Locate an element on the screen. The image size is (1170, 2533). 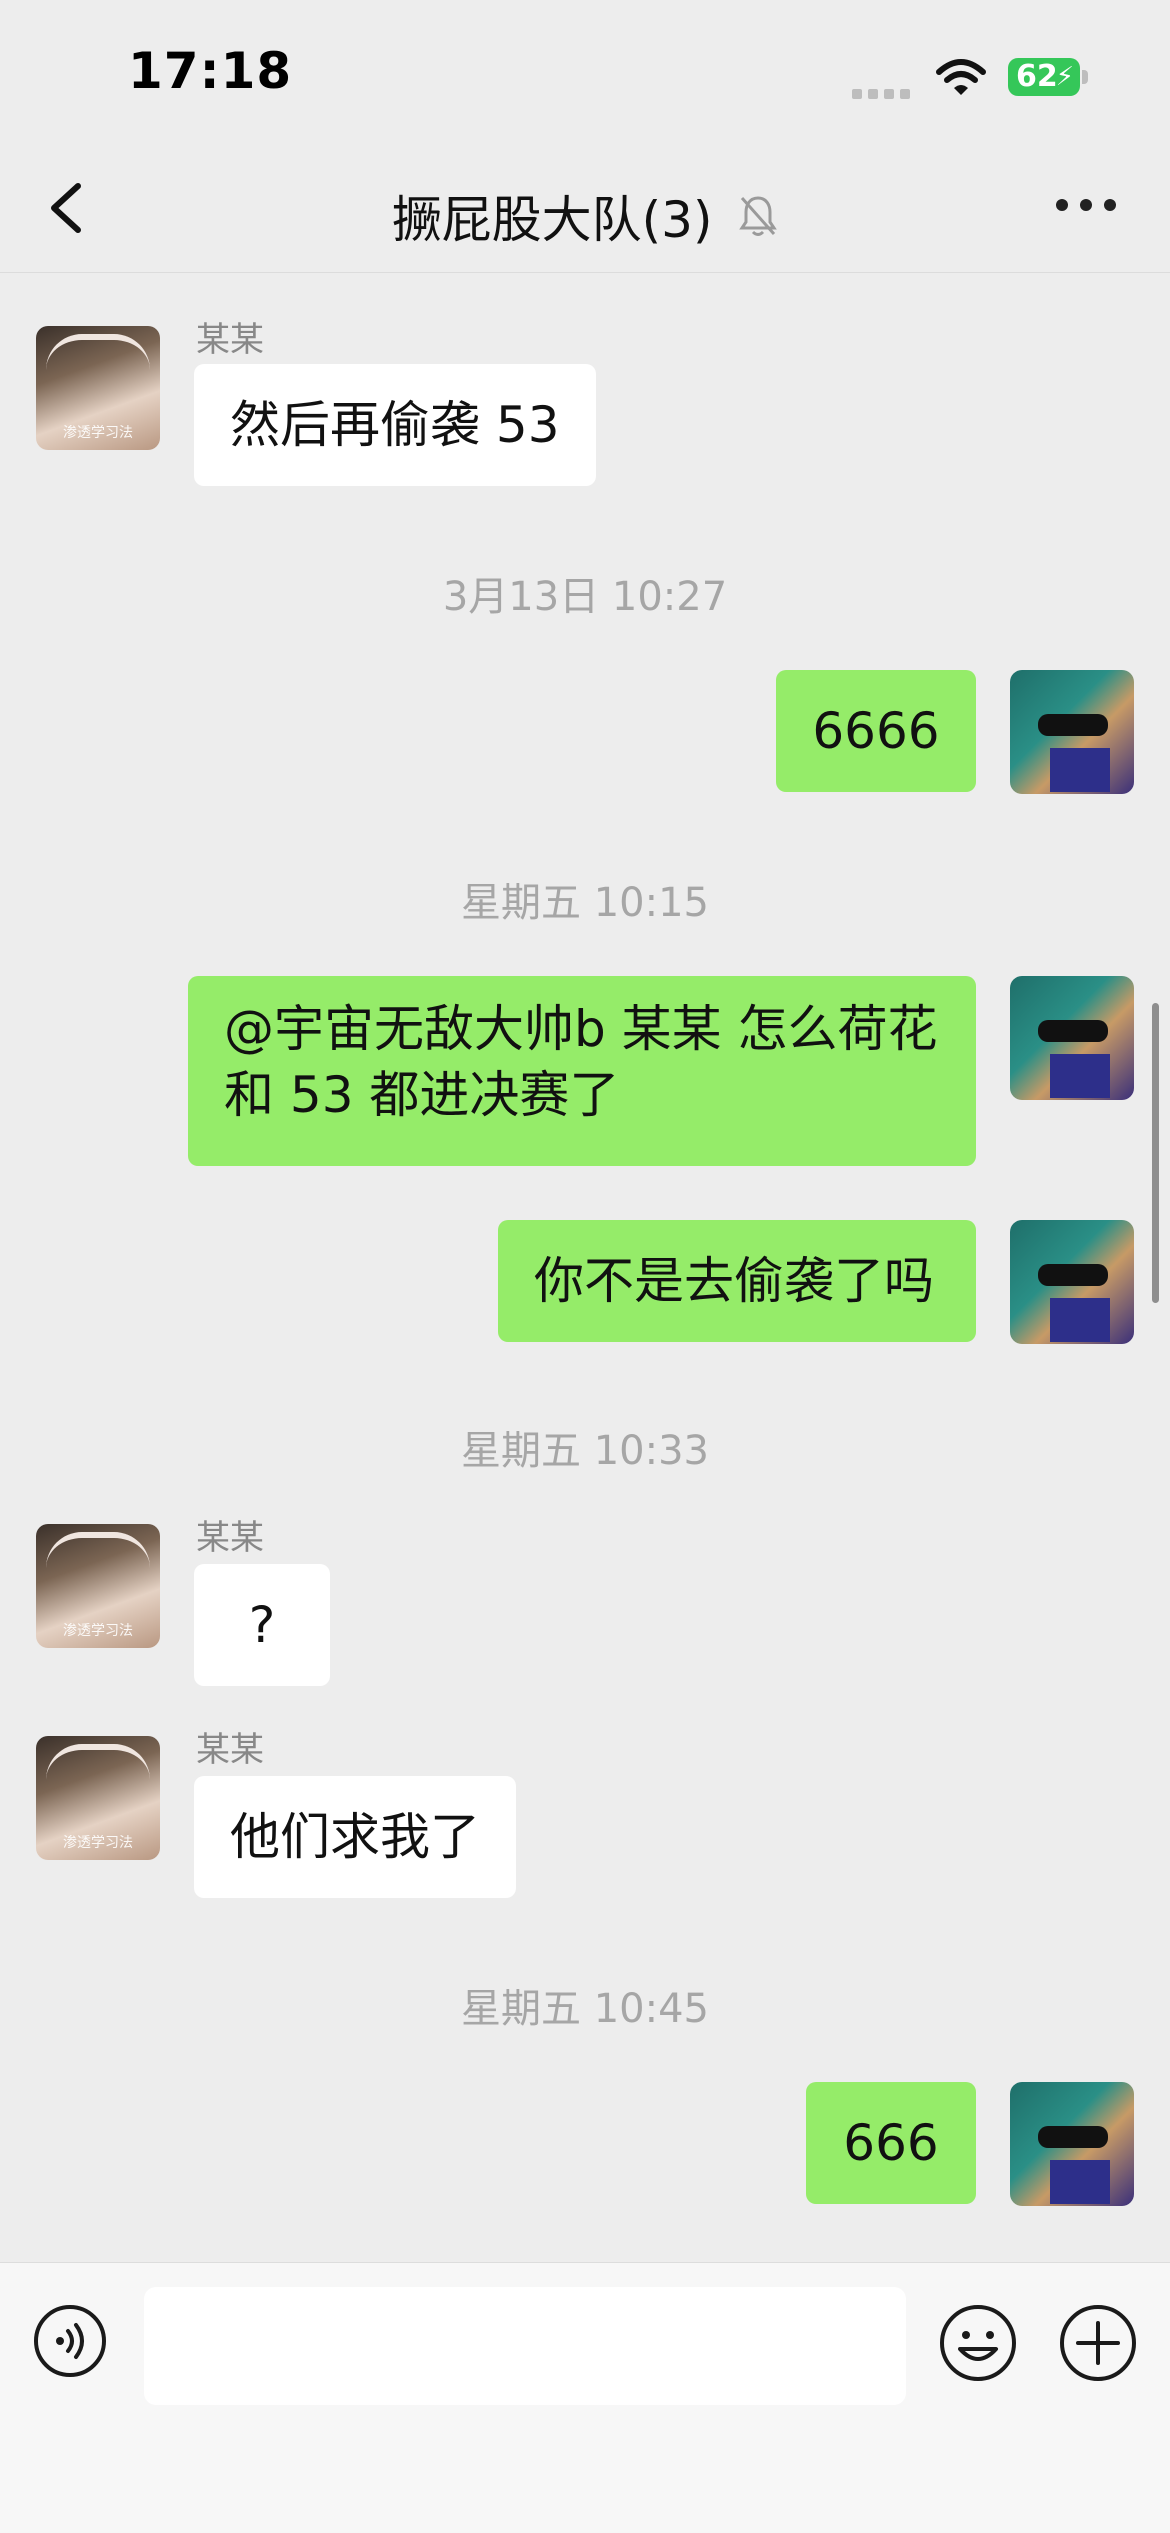
outgoing-message-bubble: 666 is located at coordinates (891, 2143).